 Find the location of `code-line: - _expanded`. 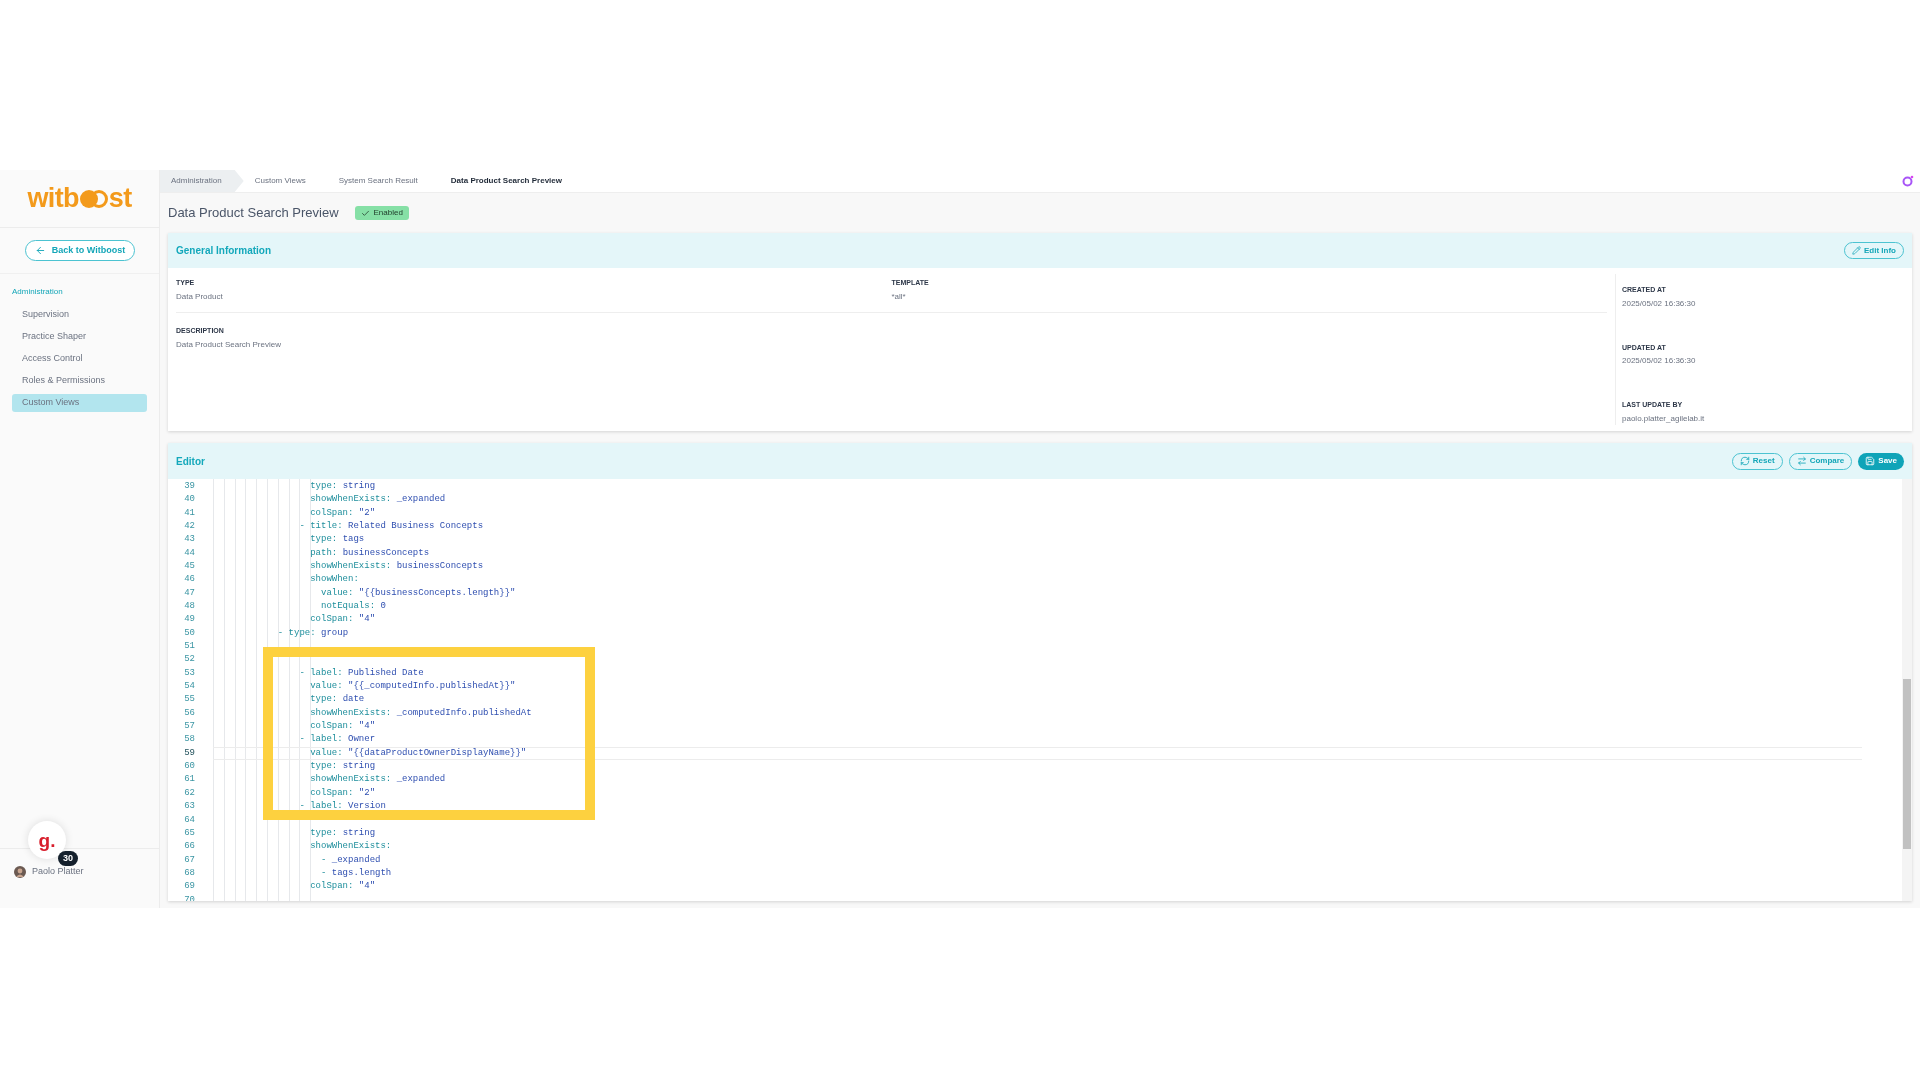

code-line: - _expanded is located at coordinates (350, 860).